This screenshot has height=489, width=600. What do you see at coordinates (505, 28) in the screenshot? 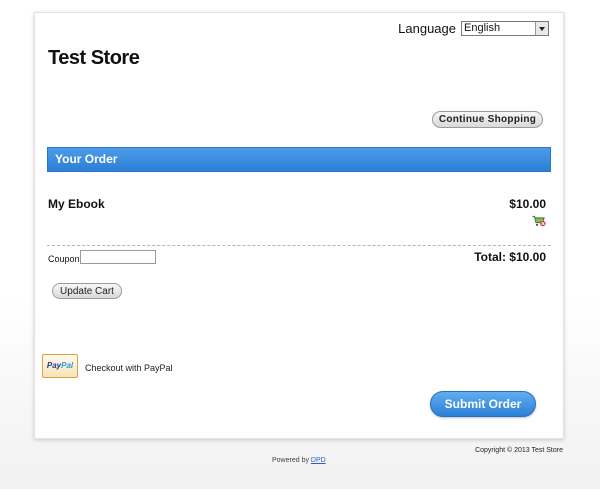
I see `language-select: English` at bounding box center [505, 28].